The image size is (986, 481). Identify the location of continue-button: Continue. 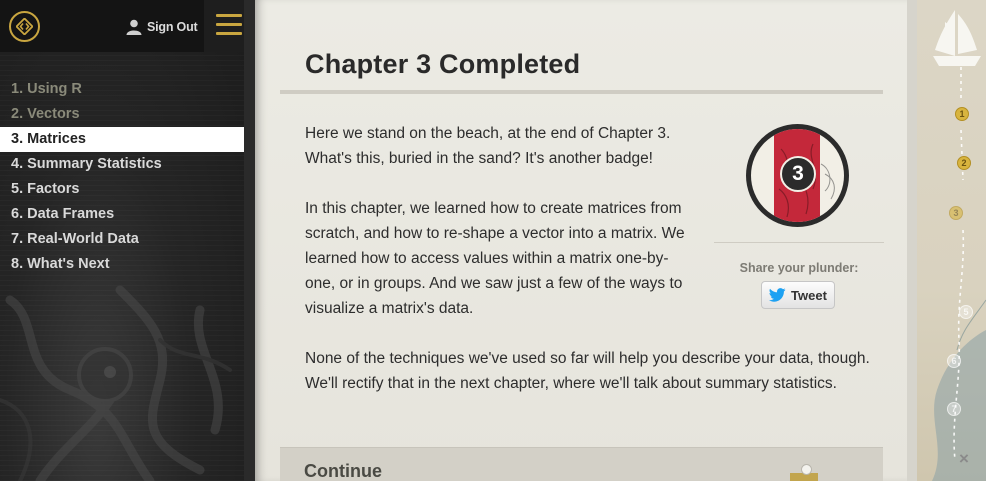
(581, 464).